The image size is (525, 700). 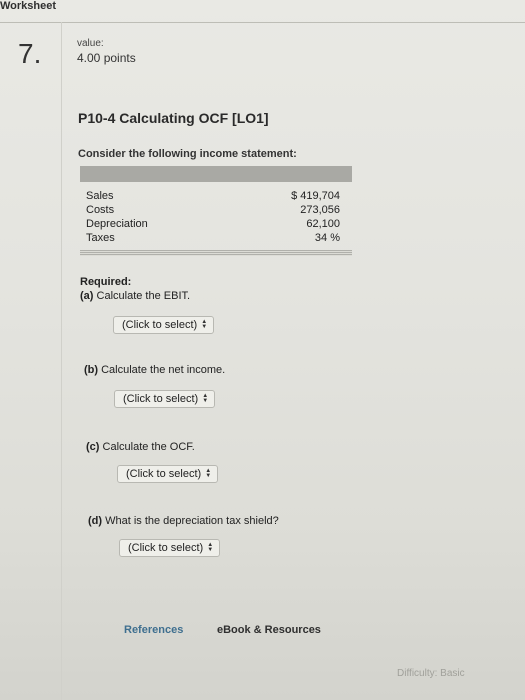 What do you see at coordinates (173, 118) in the screenshot?
I see `problem-title: P10-4 Calculating OCF [LO1]` at bounding box center [173, 118].